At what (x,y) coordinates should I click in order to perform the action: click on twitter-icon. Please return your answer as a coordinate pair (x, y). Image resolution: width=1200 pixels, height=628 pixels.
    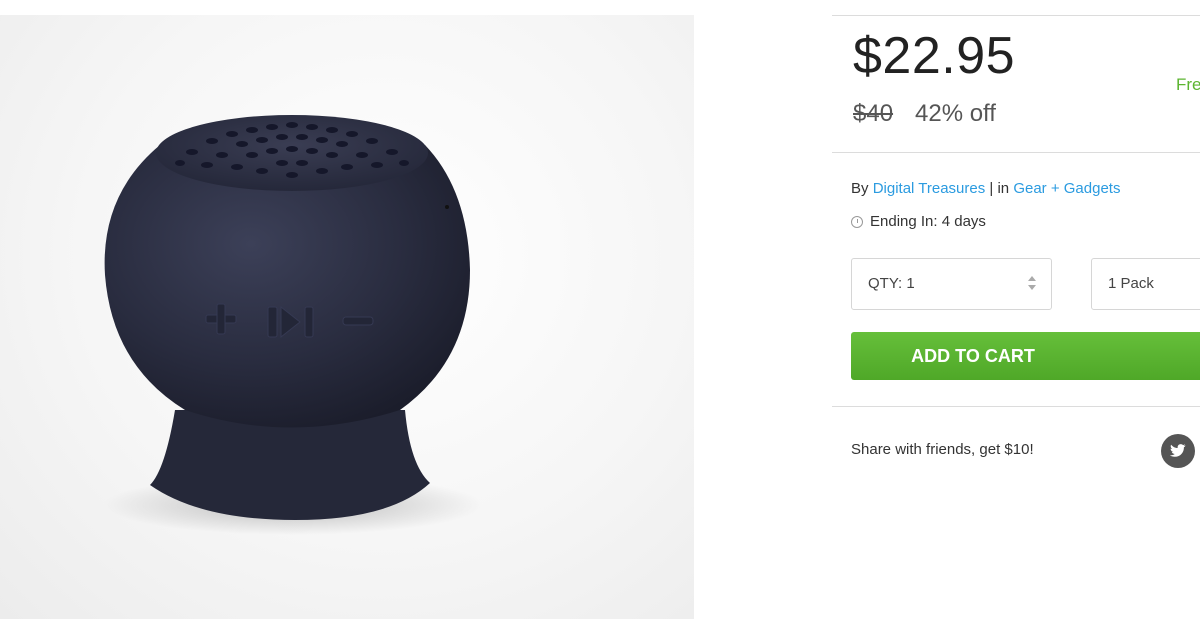
    Looking at the image, I should click on (1177, 450).